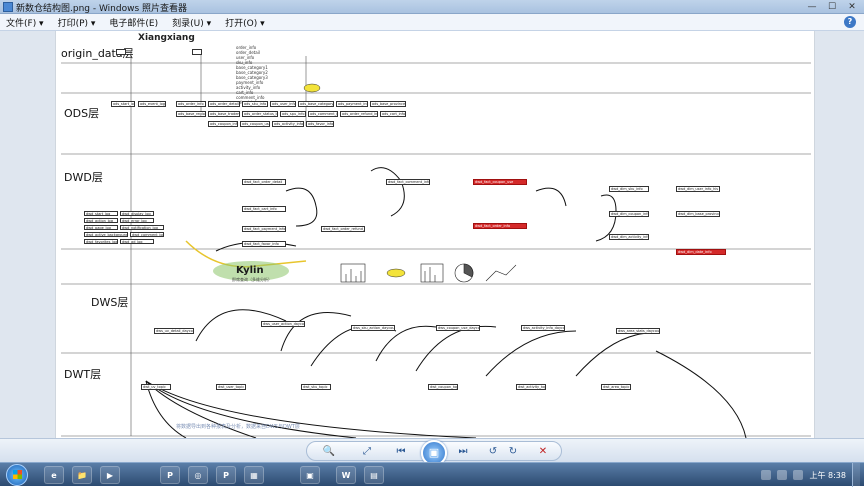 The width and height of the screenshot is (864, 487). What do you see at coordinates (142, 227) in the screenshot?
I see `dwd-log-box: dwd_notification_log` at bounding box center [142, 227].